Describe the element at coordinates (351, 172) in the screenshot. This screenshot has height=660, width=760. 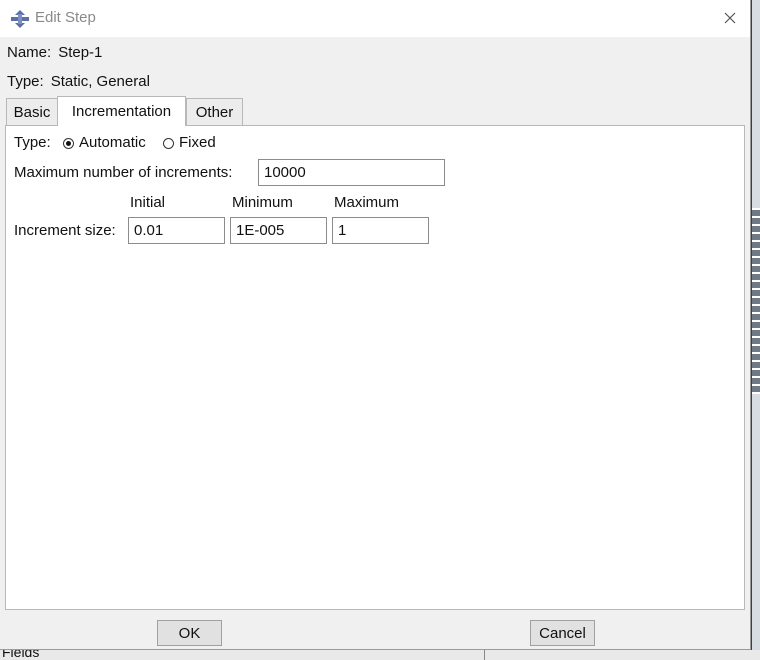
I see `max-increments-field` at that location.